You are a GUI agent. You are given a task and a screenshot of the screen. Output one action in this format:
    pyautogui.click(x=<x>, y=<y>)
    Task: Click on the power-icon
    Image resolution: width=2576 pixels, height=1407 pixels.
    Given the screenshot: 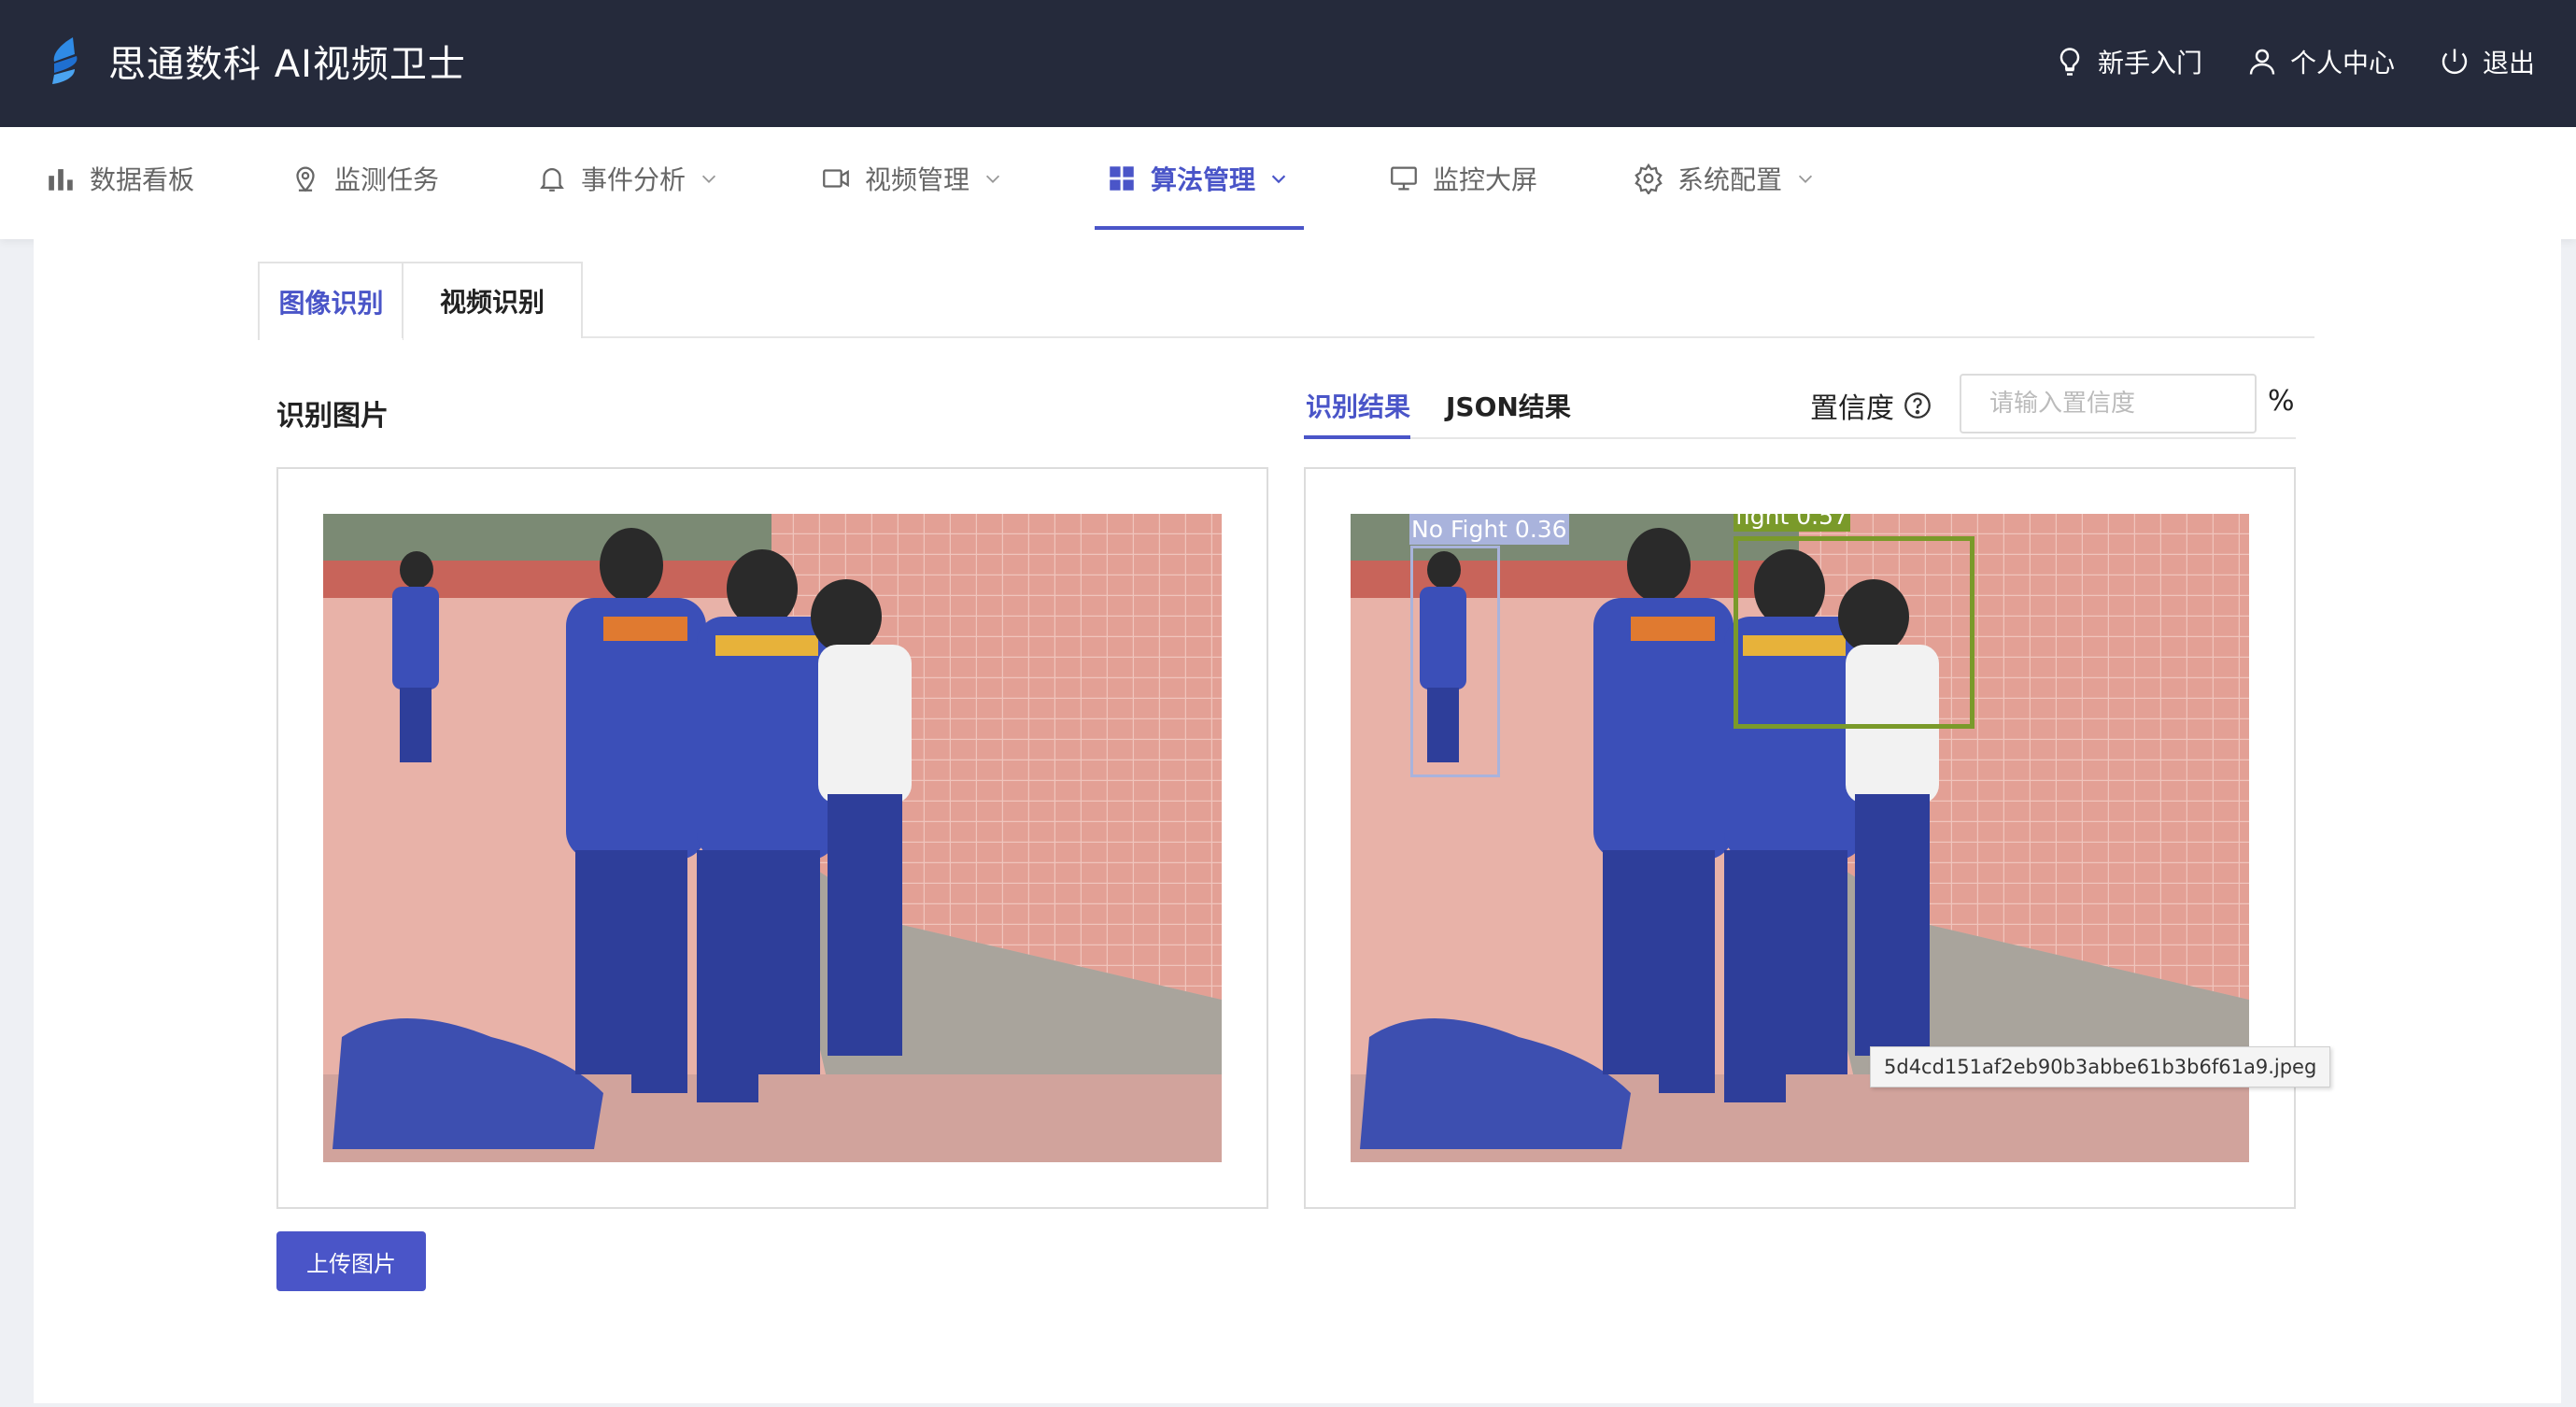 What is the action you would take?
    pyautogui.click(x=2455, y=62)
    